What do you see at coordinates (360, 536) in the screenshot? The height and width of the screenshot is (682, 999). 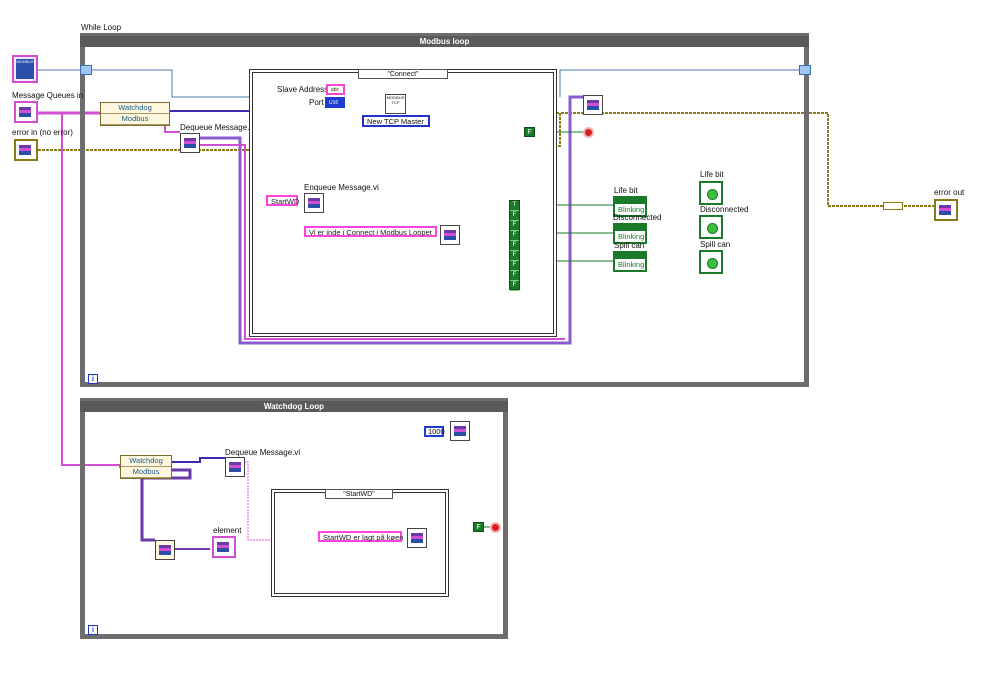 I see `wd-message-constant: StartWD er lagt på køen` at bounding box center [360, 536].